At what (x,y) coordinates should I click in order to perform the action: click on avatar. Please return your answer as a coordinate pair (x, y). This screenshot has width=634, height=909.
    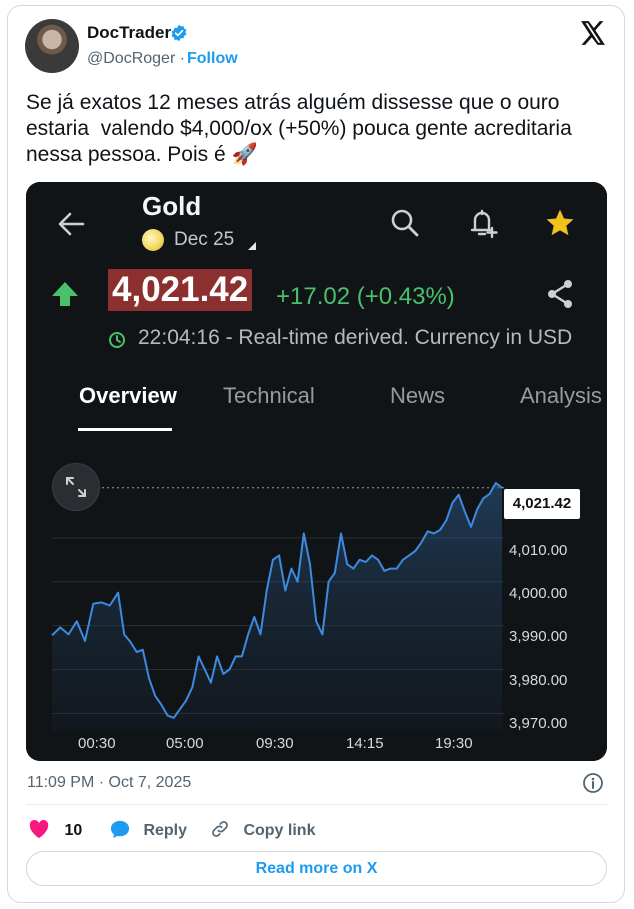
    Looking at the image, I should click on (52, 46).